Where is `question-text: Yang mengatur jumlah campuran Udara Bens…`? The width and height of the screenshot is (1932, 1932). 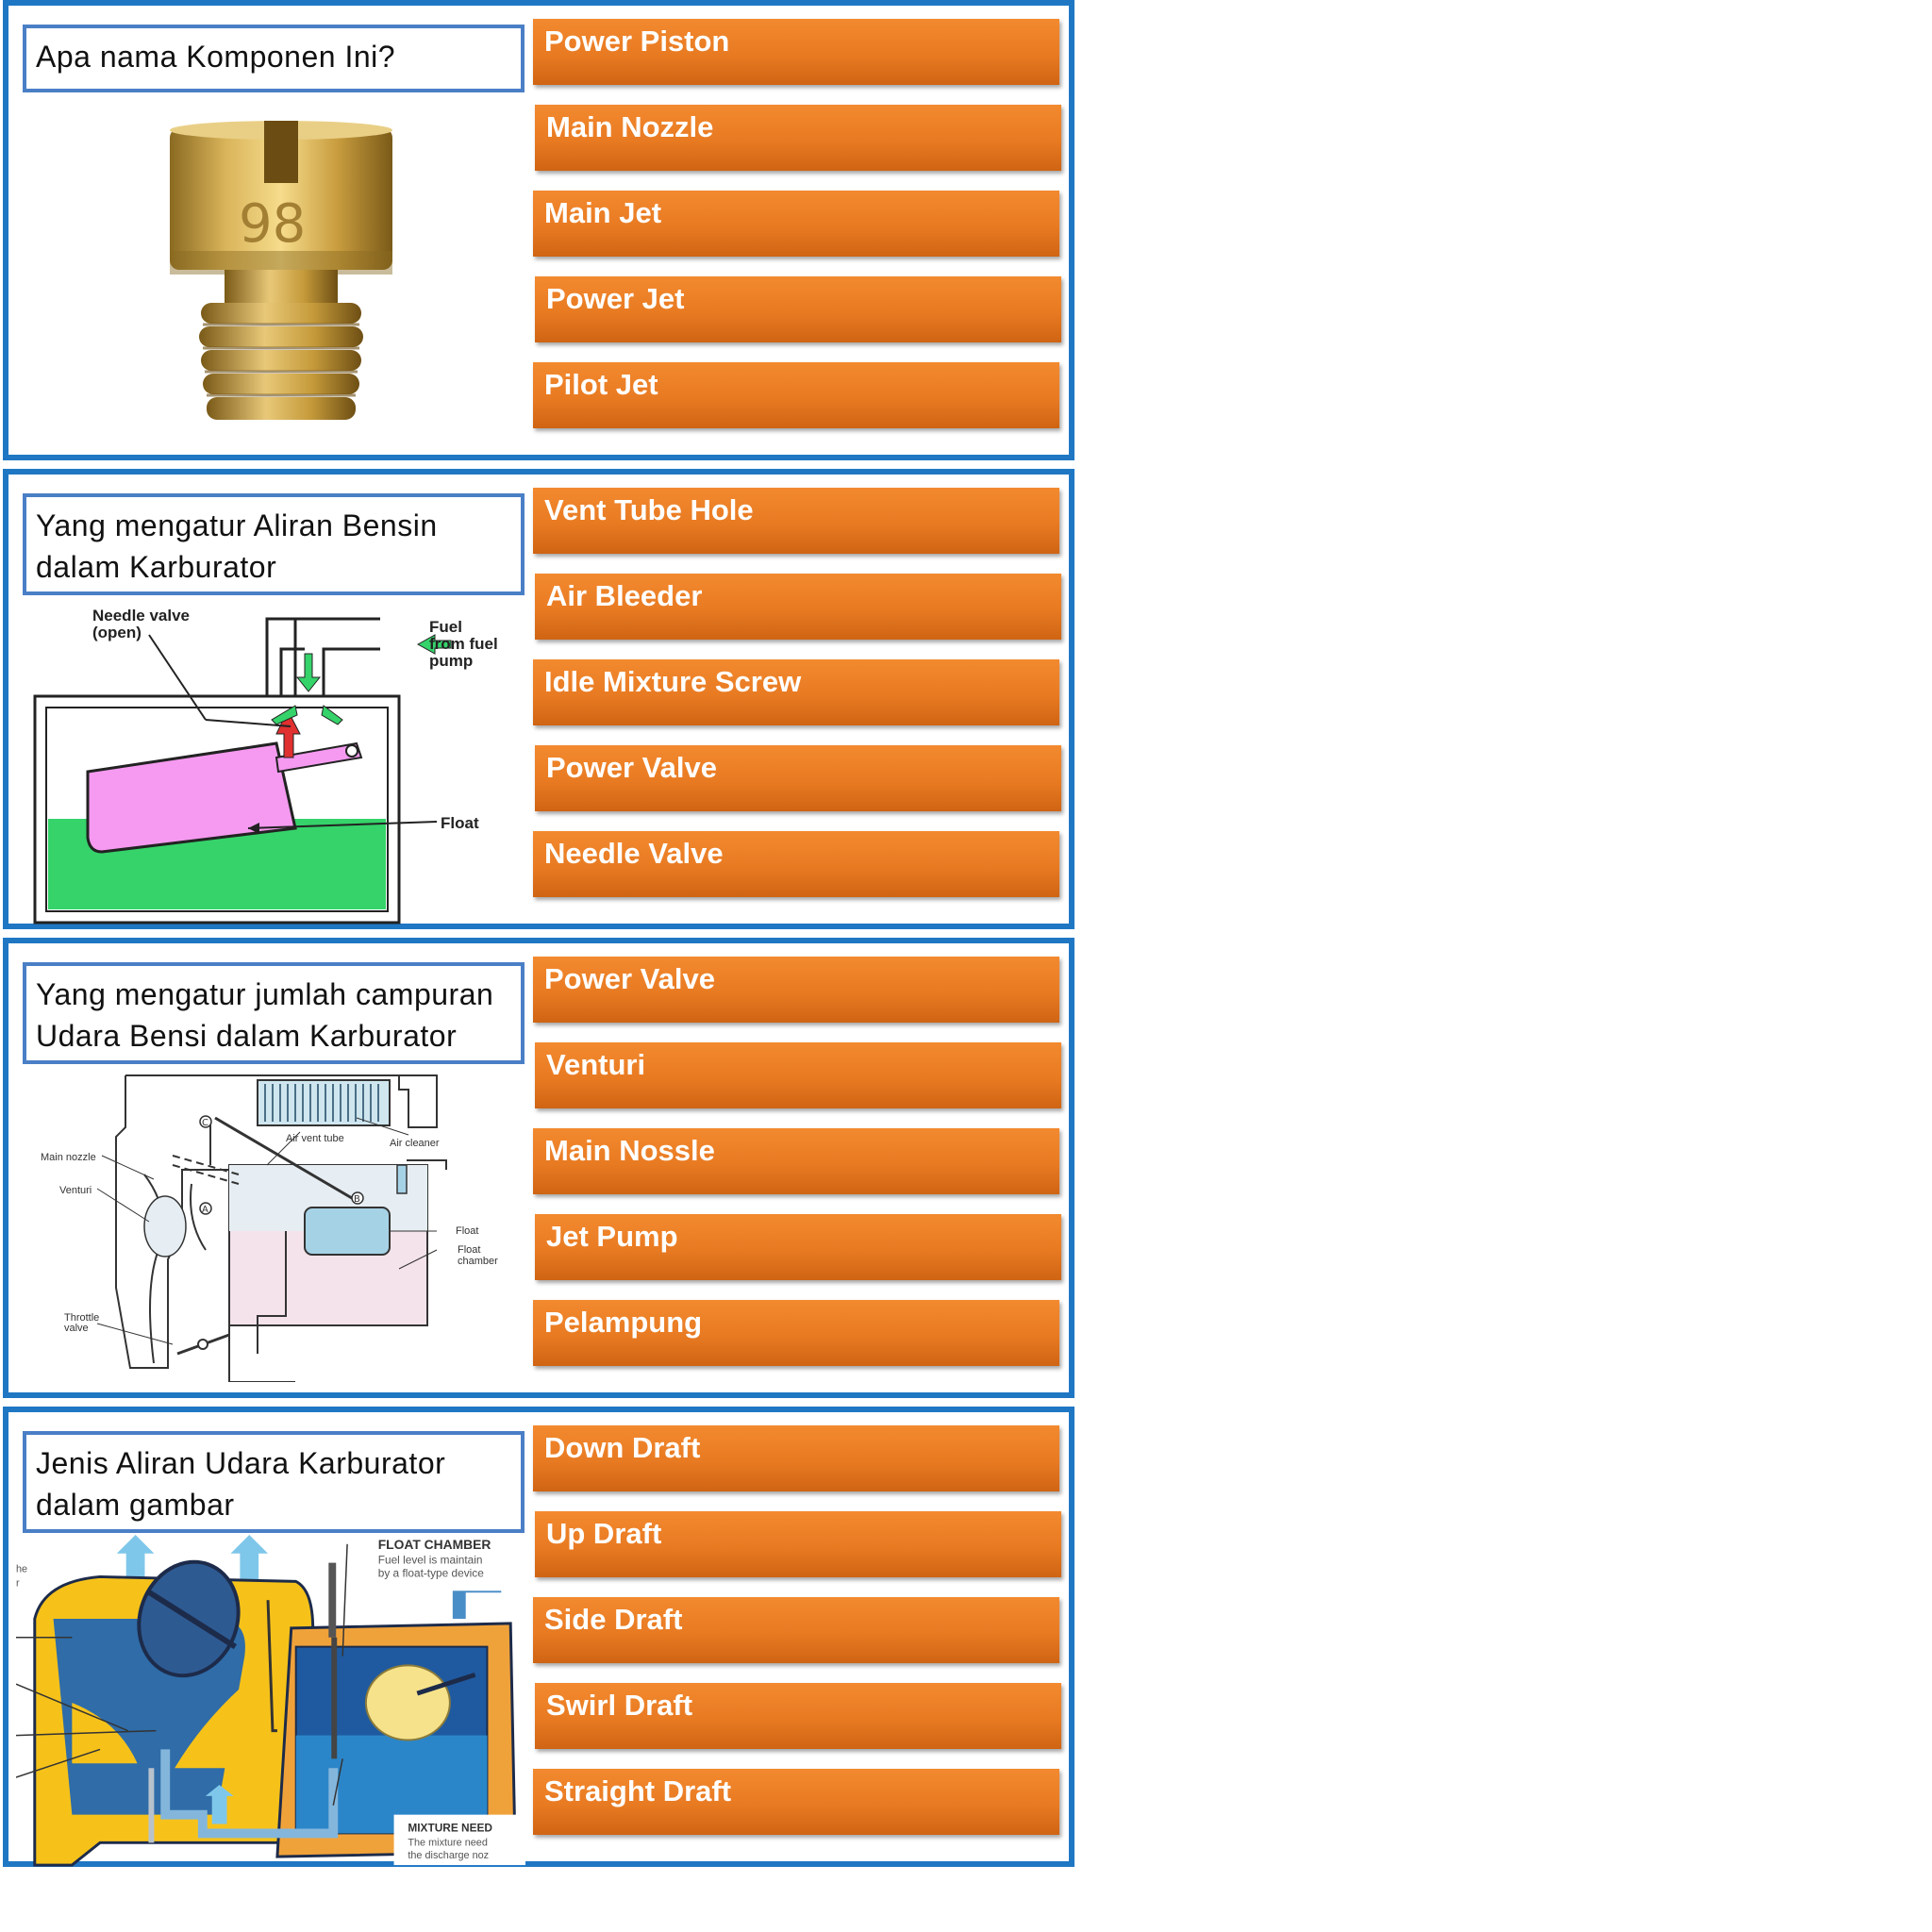
question-text: Yang mengatur jumlah campuran Udara Bens… is located at coordinates (274, 1013).